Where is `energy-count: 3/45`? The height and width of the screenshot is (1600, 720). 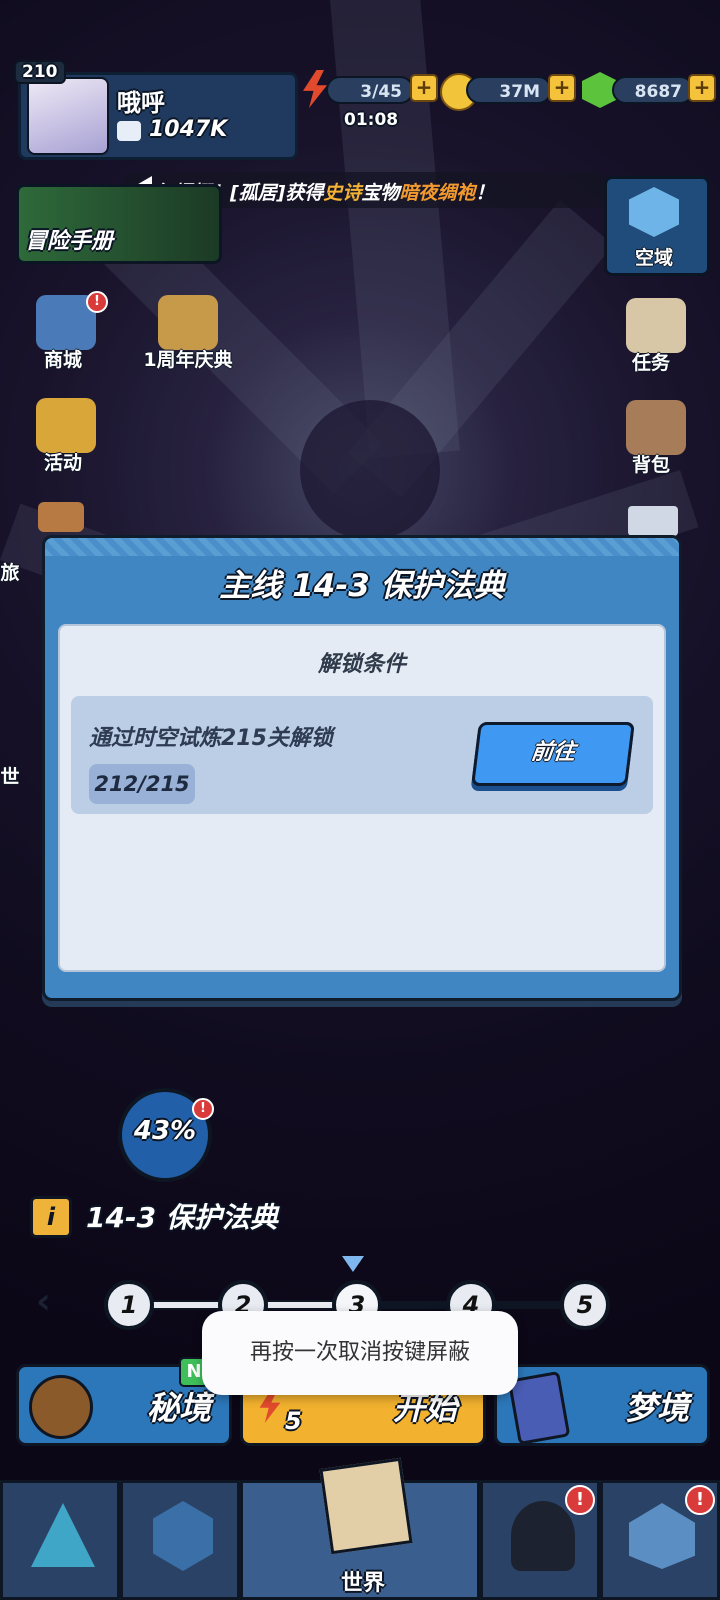 energy-count: 3/45 is located at coordinates (370, 90).